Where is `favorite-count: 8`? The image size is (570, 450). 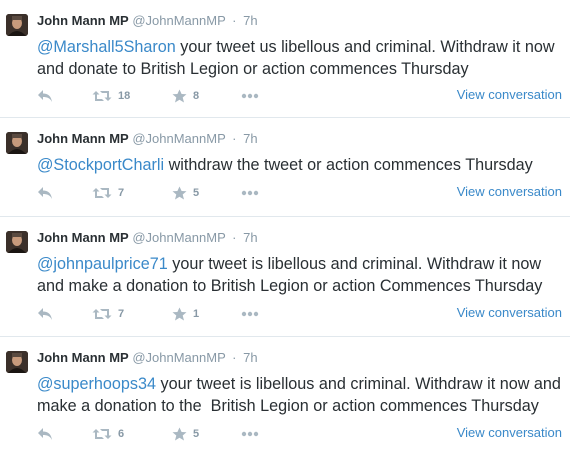 favorite-count: 8 is located at coordinates (196, 96).